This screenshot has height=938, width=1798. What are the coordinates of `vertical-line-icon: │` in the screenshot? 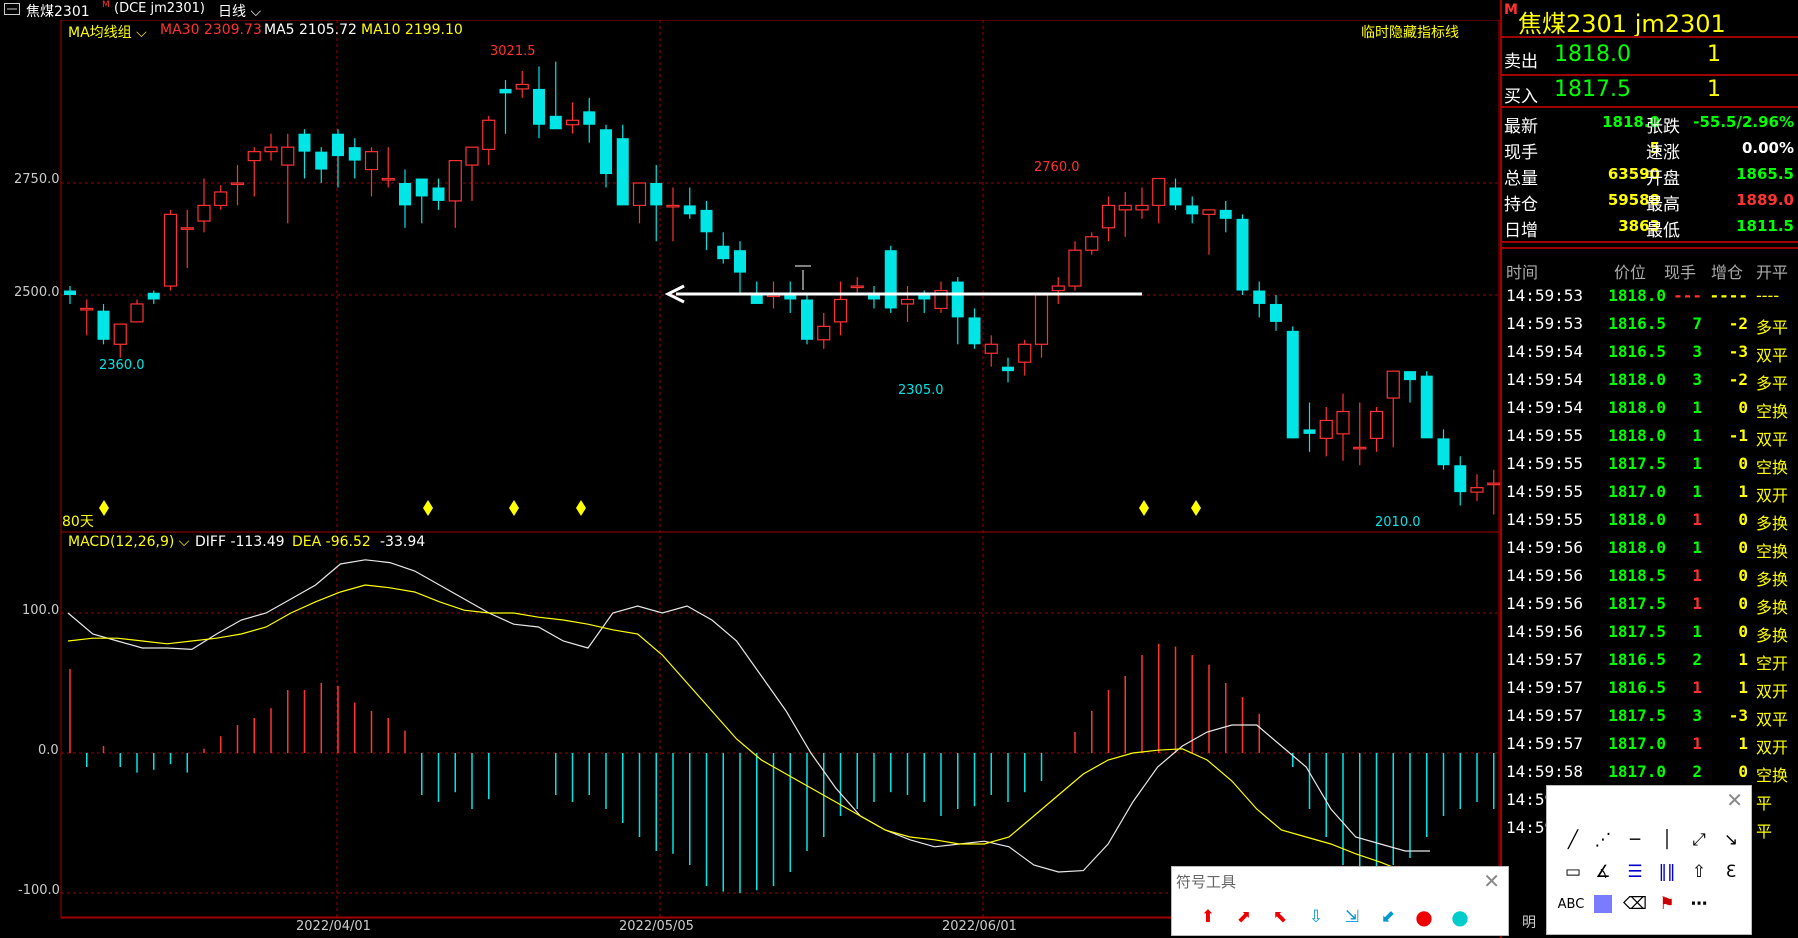 It's located at (1667, 840).